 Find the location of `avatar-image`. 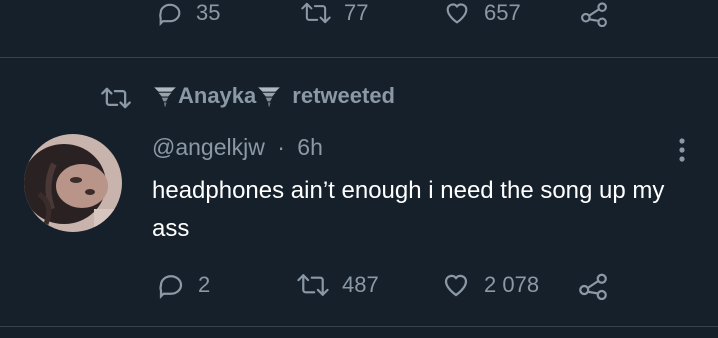

avatar-image is located at coordinates (73, 183).